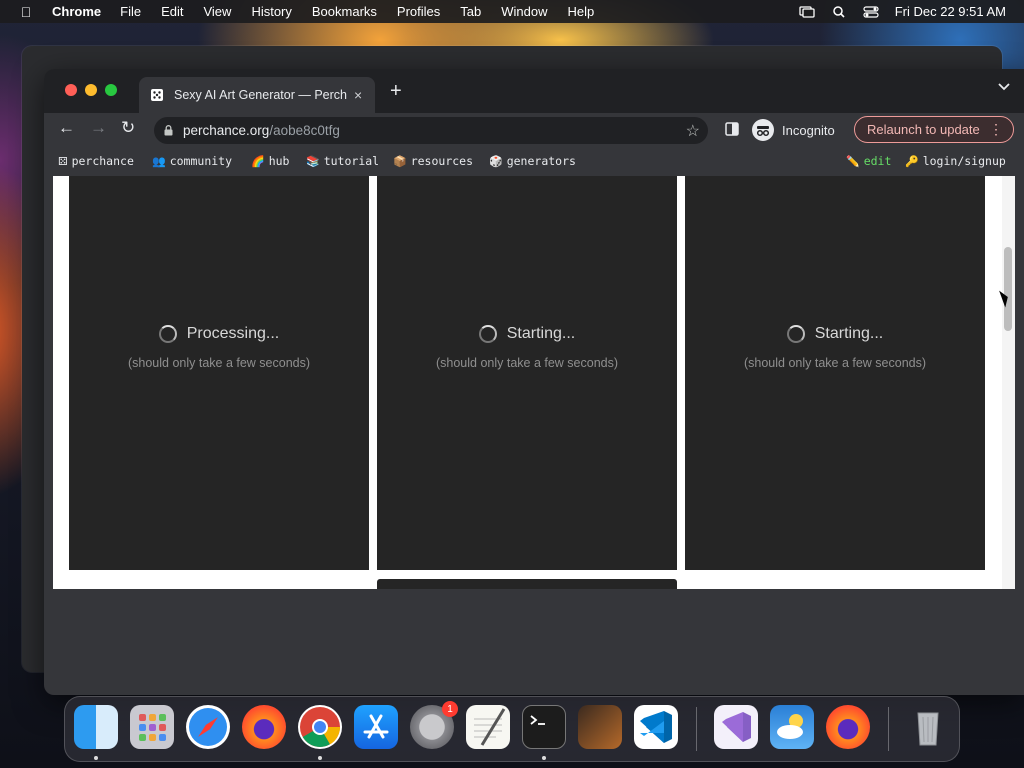  I want to click on back-button: ←, so click(66, 128).